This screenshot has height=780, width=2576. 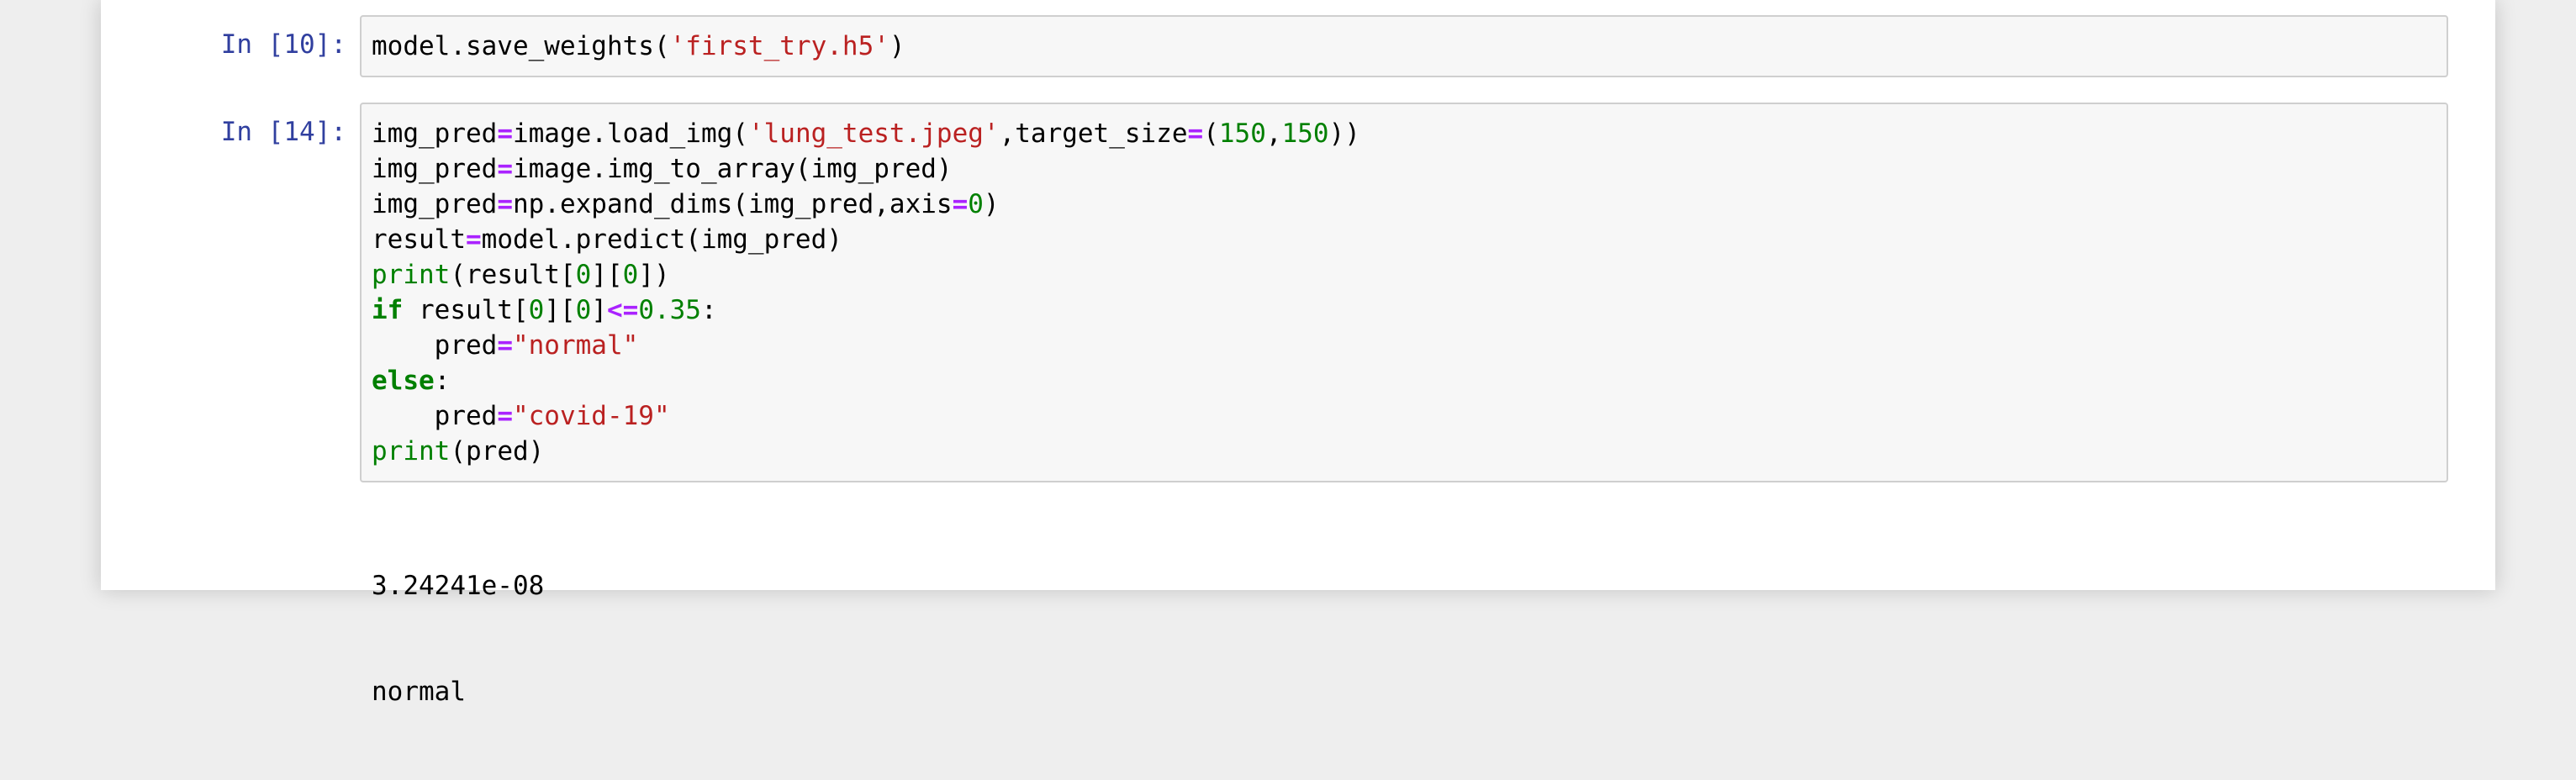 I want to click on keyword: else, so click(x=404, y=381).